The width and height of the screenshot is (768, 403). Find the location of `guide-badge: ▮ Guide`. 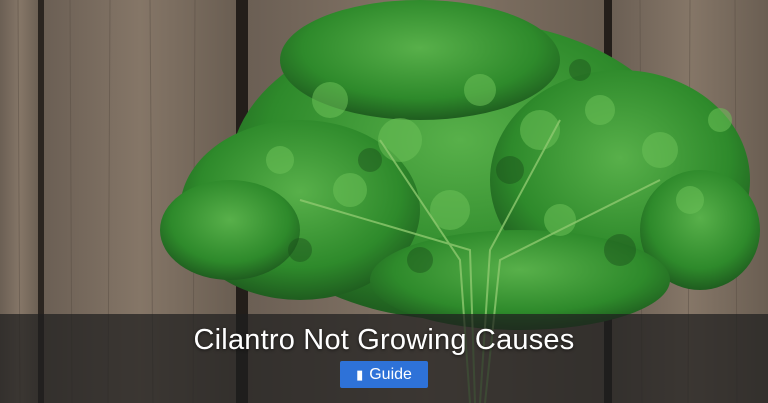

guide-badge: ▮ Guide is located at coordinates (384, 374).